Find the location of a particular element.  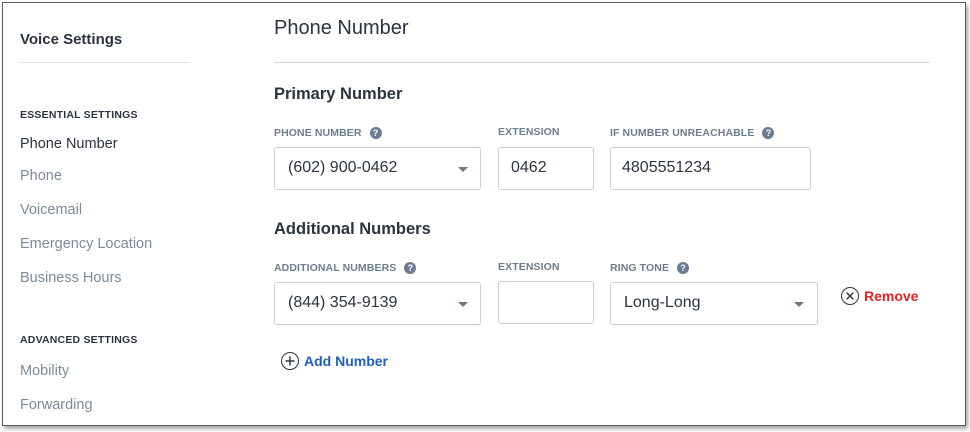

sidebar-item-phone: Phone is located at coordinates (41, 176).